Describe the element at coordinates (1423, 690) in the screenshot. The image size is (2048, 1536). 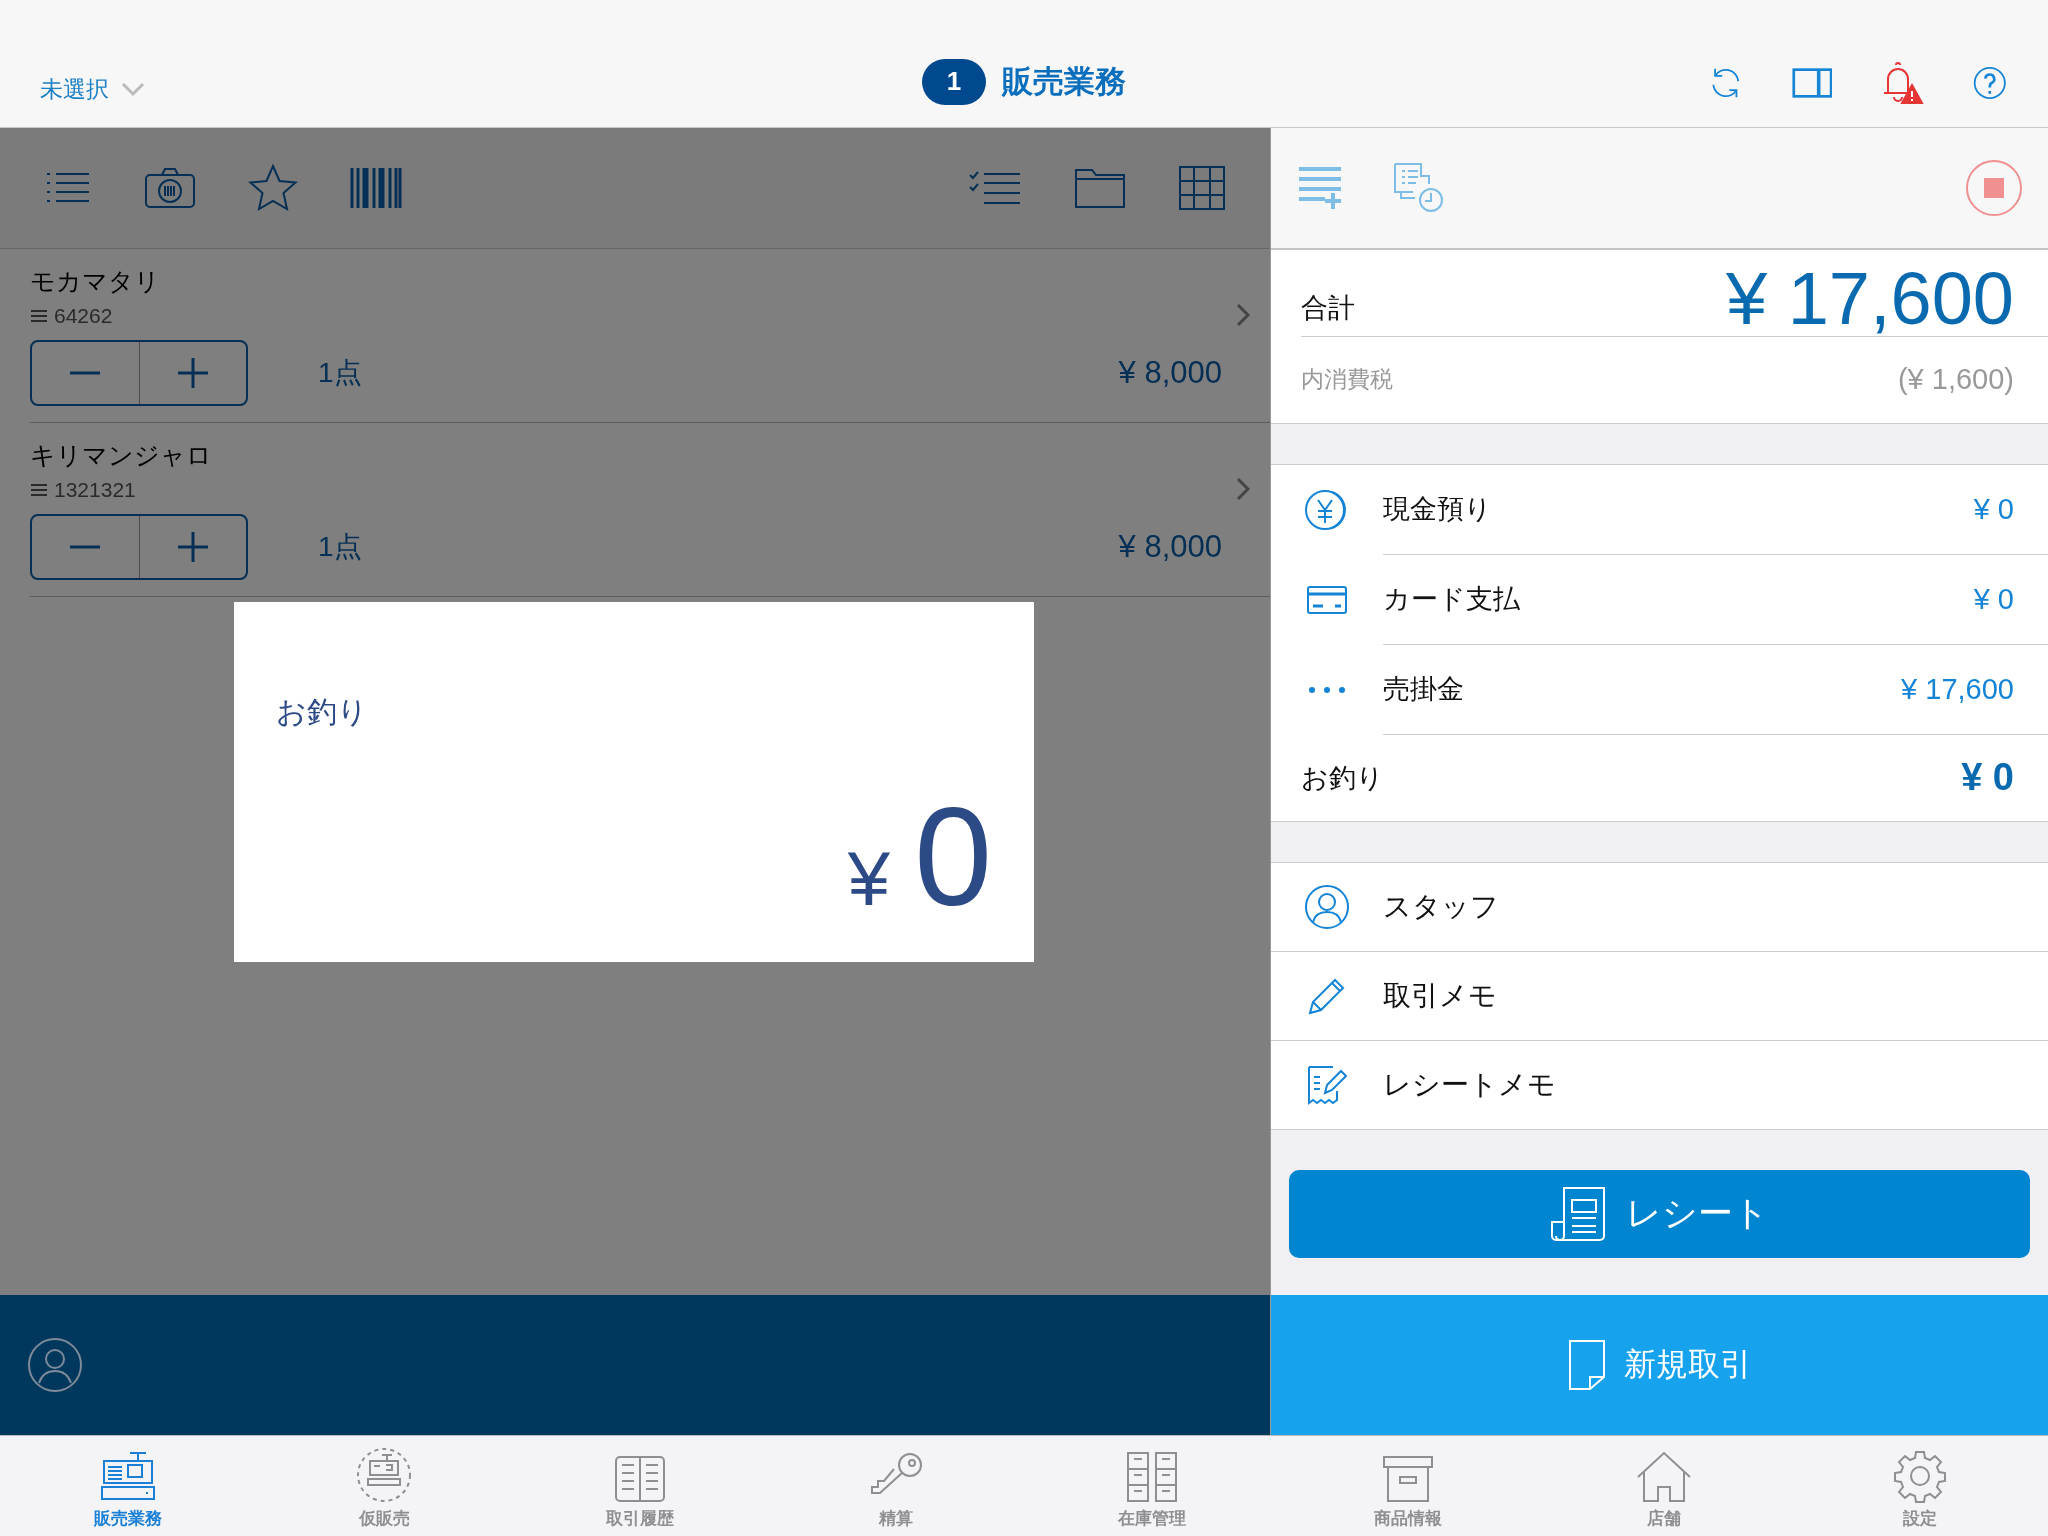
I see `payment-label: 売掛金` at that location.